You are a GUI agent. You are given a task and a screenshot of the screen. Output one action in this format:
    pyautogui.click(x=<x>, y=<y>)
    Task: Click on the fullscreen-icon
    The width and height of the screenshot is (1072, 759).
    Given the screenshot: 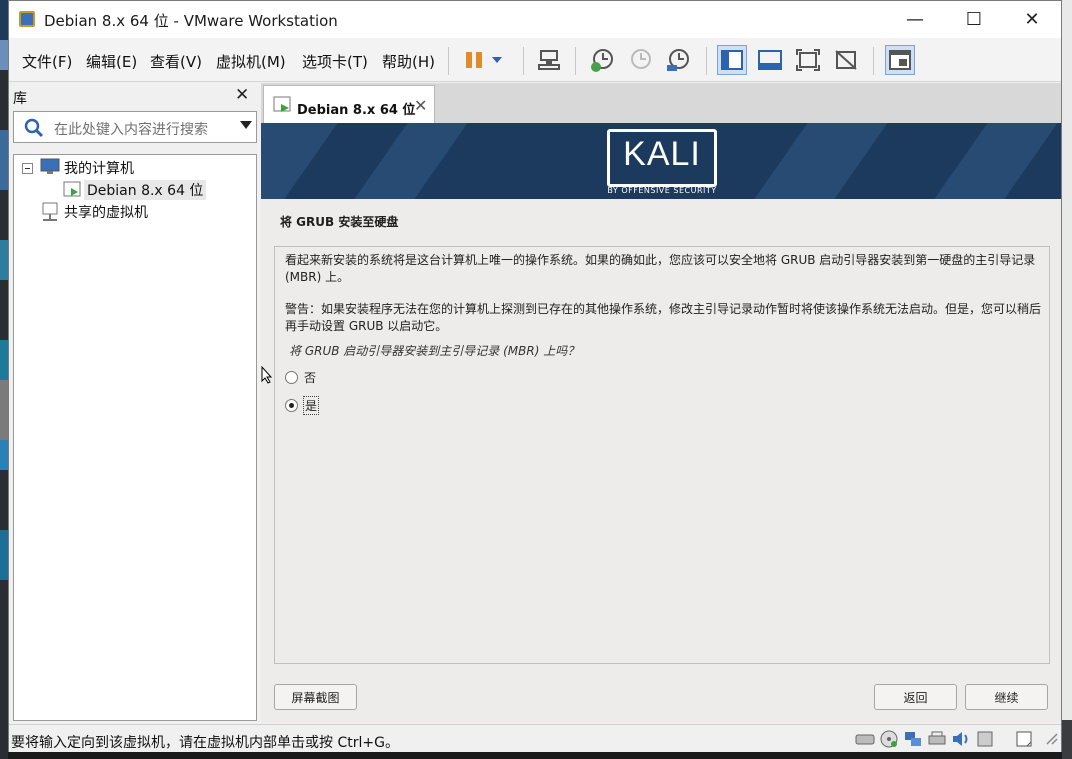 What is the action you would take?
    pyautogui.click(x=808, y=60)
    